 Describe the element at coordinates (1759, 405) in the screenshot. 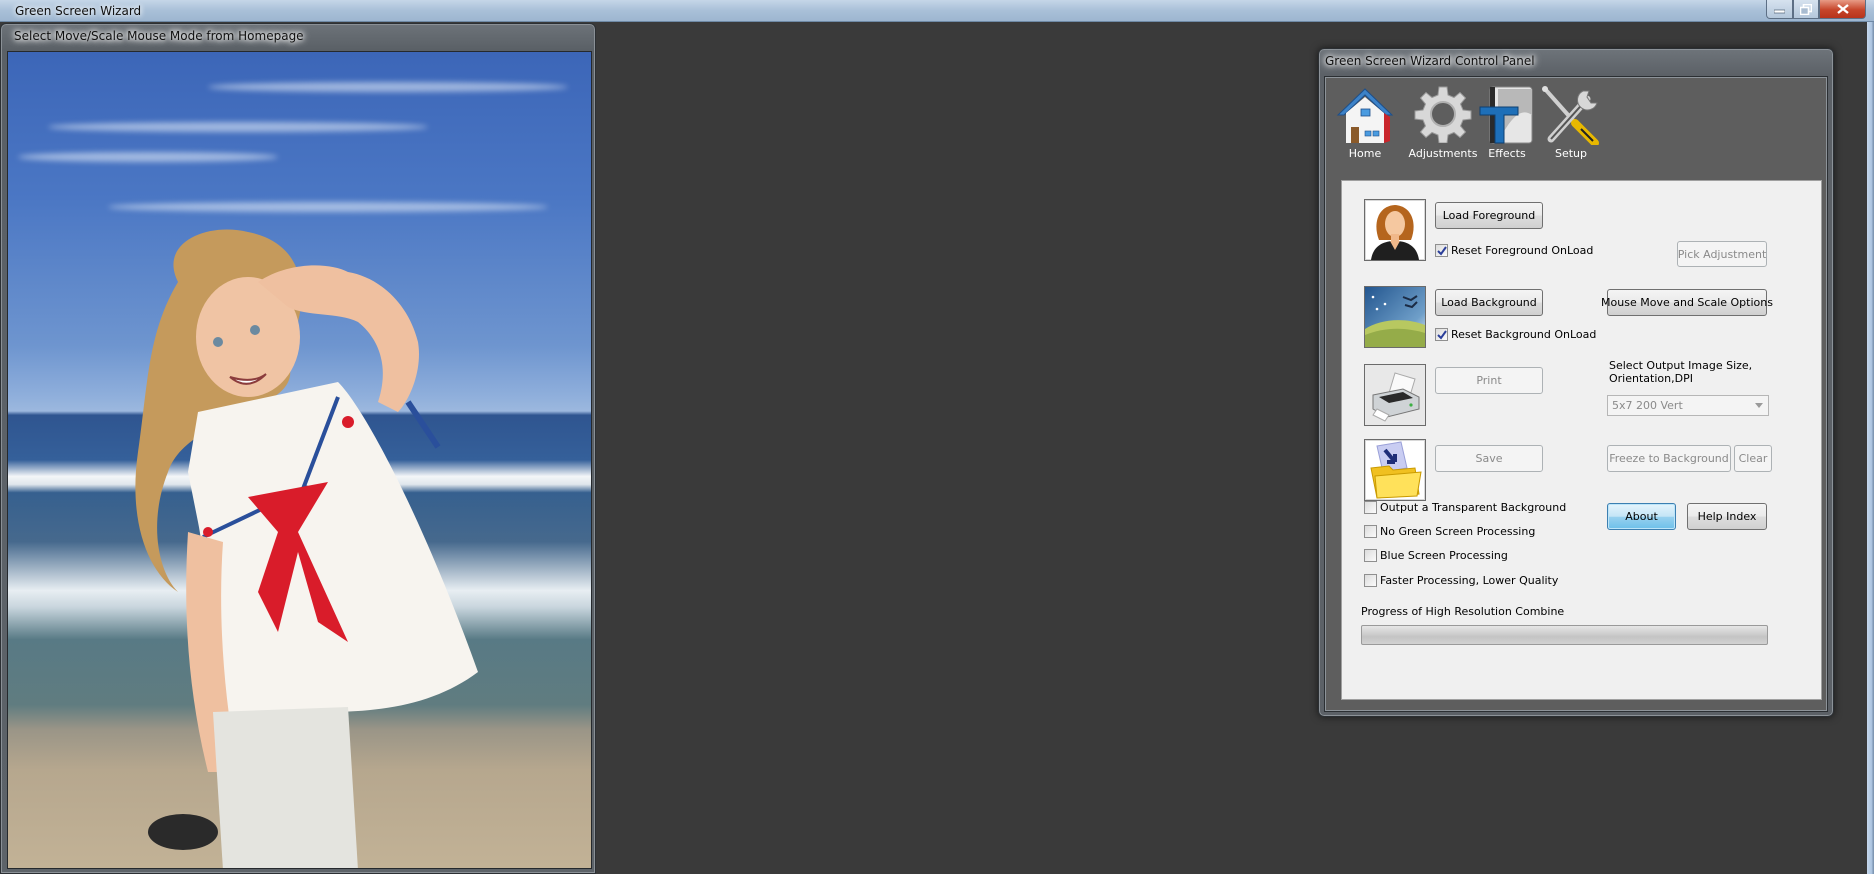

I see `chevron-down-icon` at that location.